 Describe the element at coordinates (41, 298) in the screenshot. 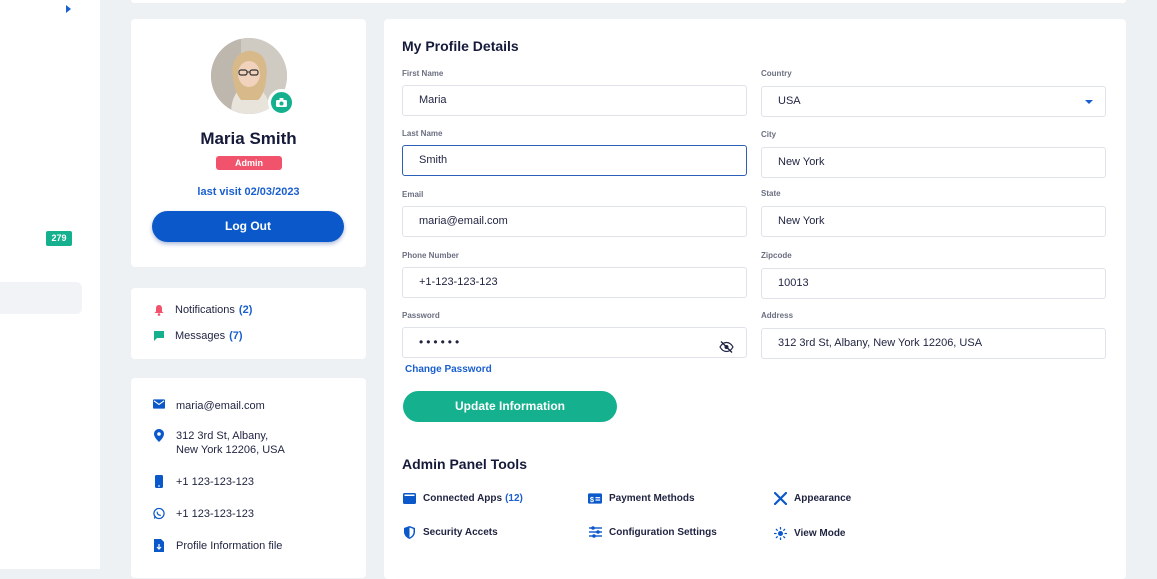

I see `sidebar-active-item` at that location.